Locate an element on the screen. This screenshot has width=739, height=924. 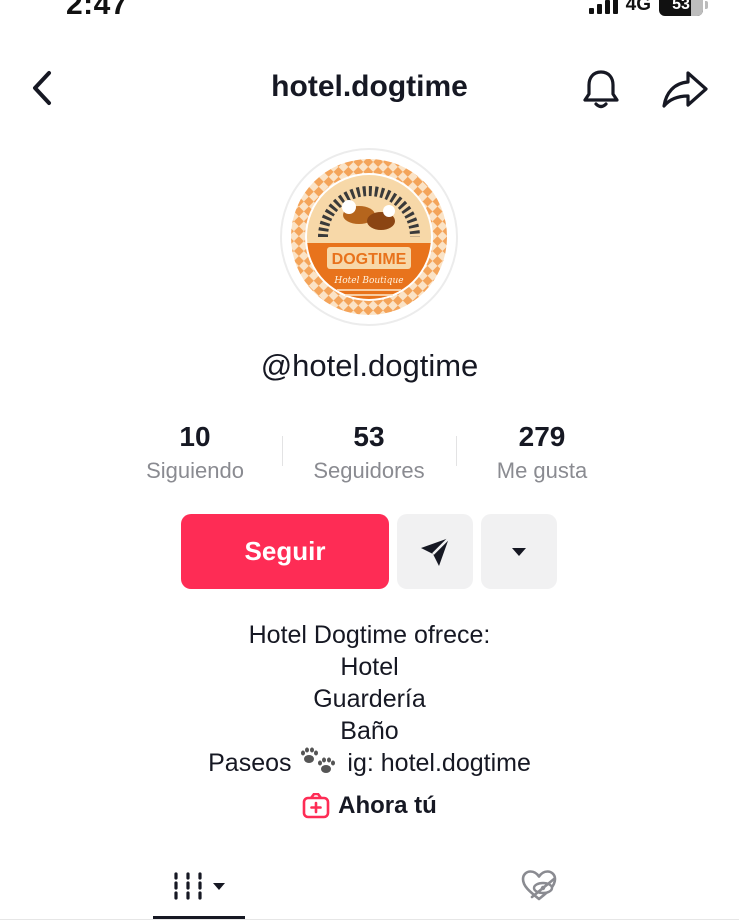
more-options-button is located at coordinates (519, 551).